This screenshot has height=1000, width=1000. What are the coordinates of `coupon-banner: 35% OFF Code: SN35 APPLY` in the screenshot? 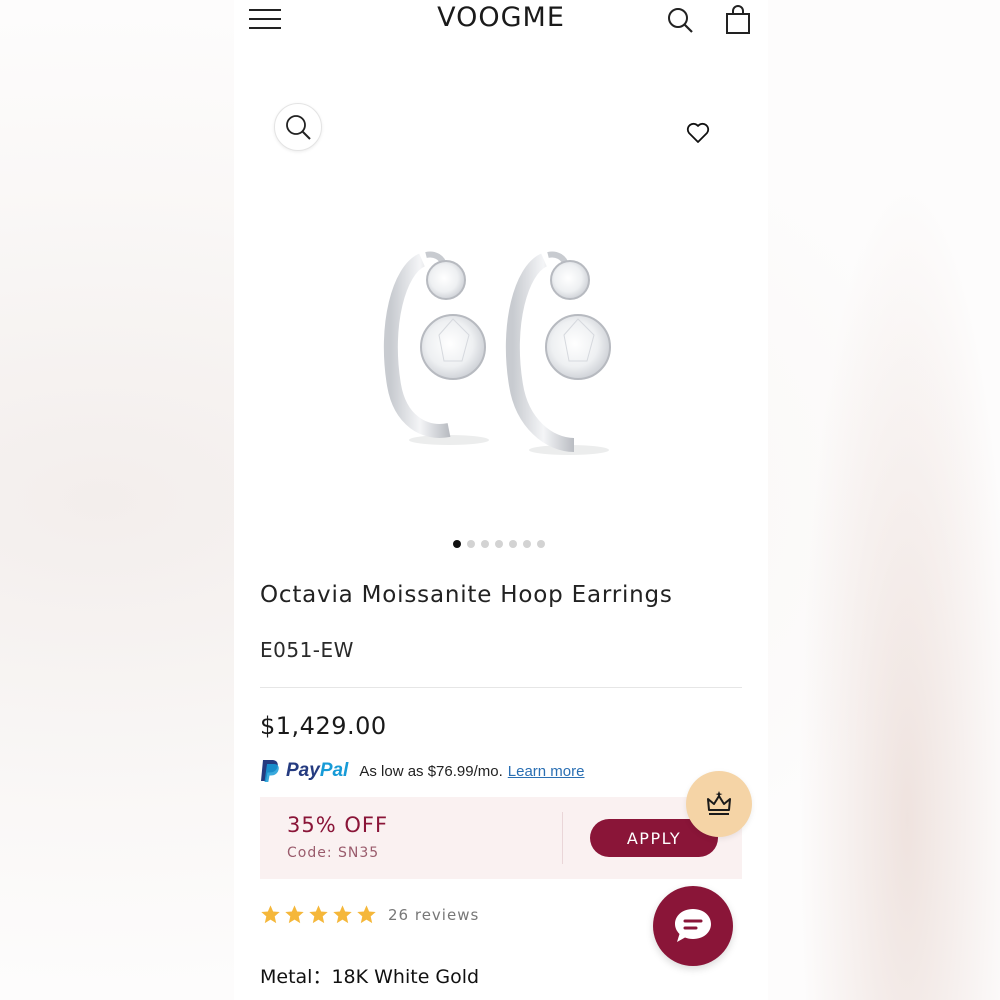 It's located at (501, 838).